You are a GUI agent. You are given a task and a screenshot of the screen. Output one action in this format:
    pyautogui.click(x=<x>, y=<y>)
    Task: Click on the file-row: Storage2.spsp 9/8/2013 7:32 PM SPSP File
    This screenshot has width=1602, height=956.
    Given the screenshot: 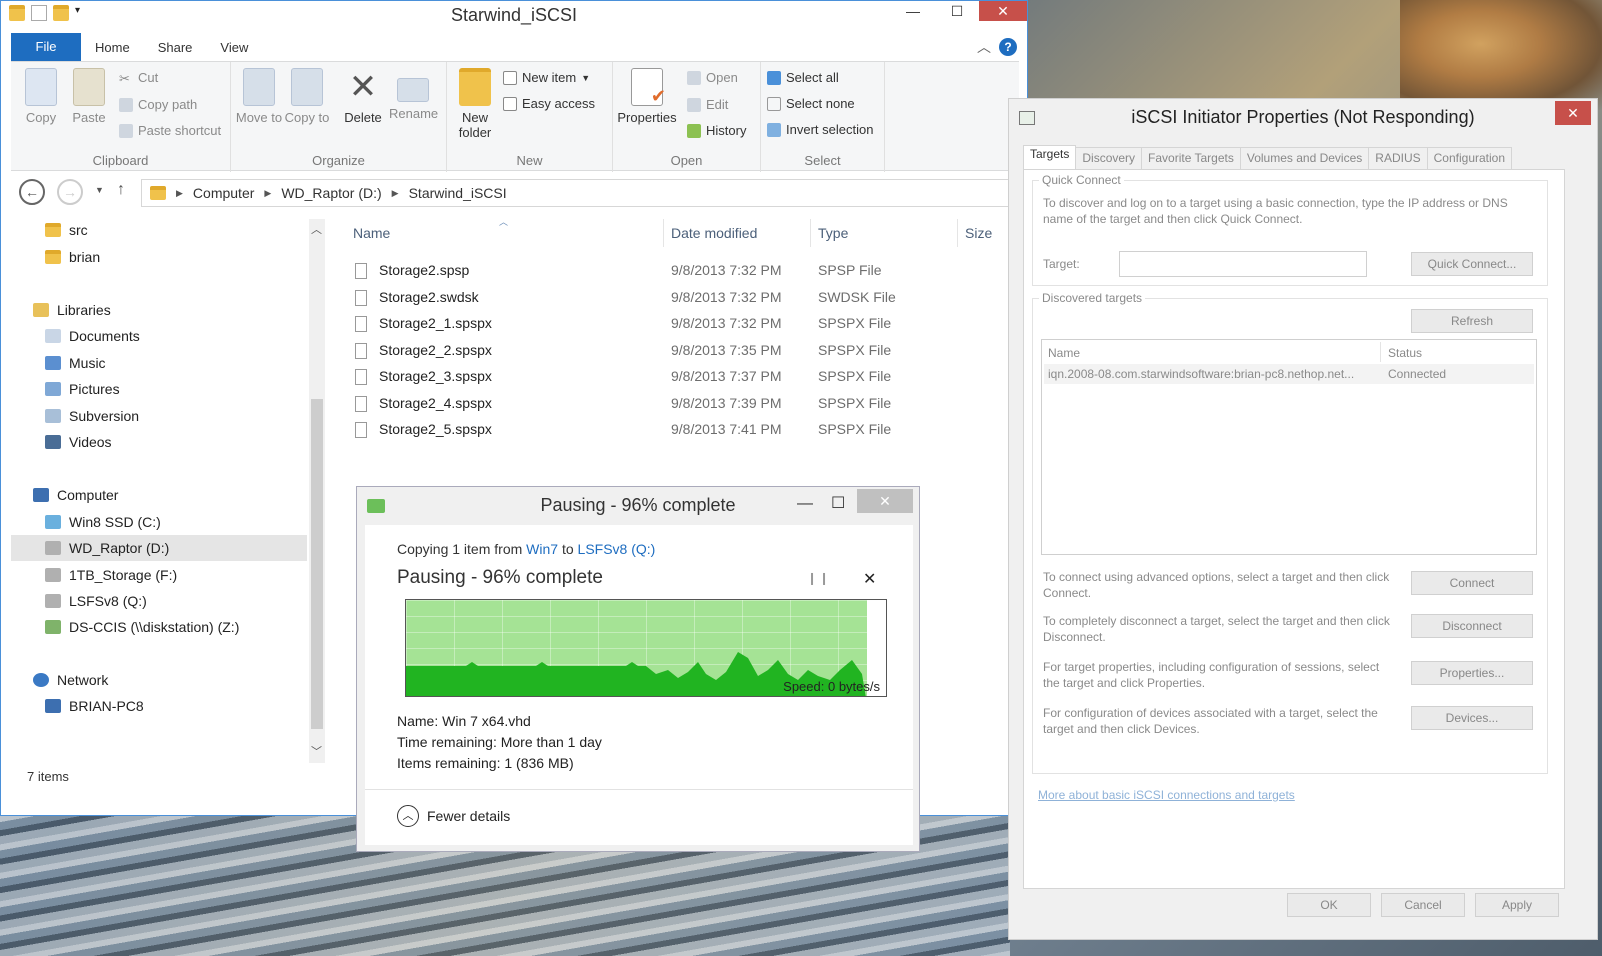 What is the action you would take?
    pyautogui.click(x=680, y=271)
    